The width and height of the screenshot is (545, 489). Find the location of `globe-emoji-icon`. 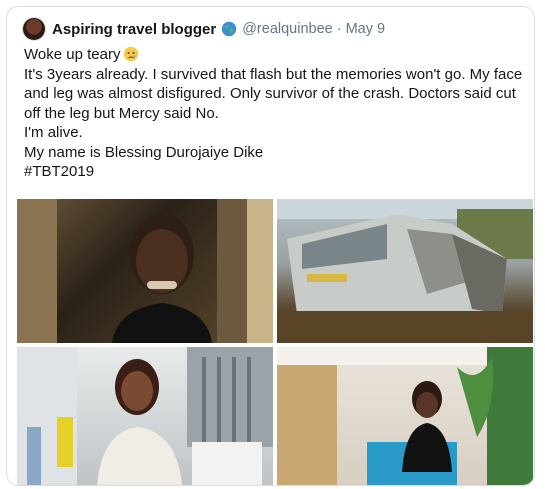

globe-emoji-icon is located at coordinates (229, 29).